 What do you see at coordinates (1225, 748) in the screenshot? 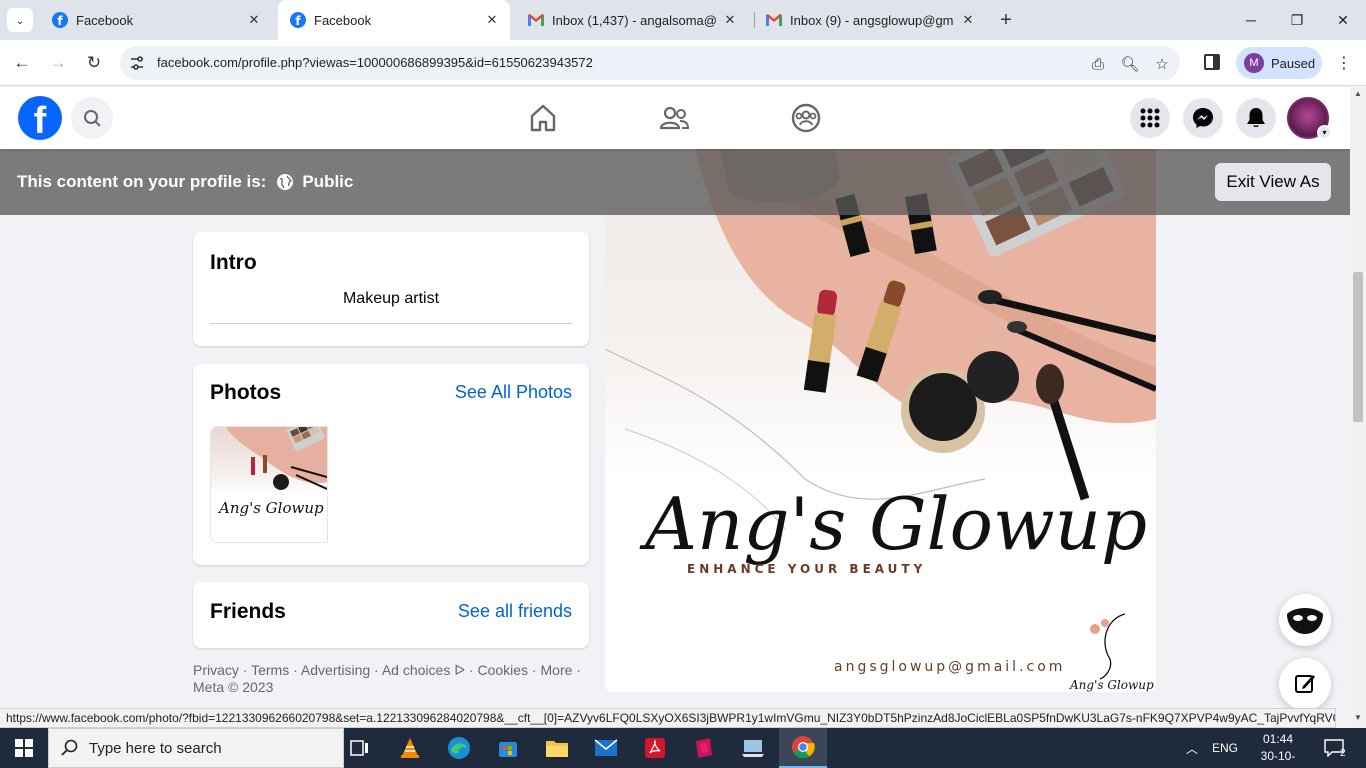
I see `language-indicator: ENG` at bounding box center [1225, 748].